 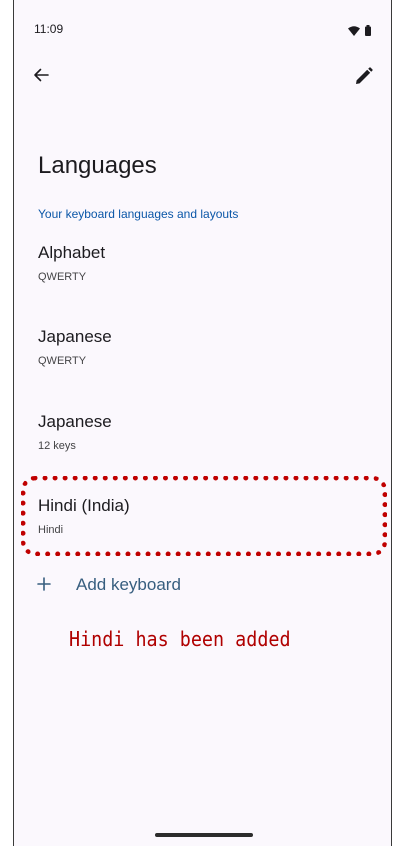 What do you see at coordinates (204, 835) in the screenshot?
I see `navigation-handle` at bounding box center [204, 835].